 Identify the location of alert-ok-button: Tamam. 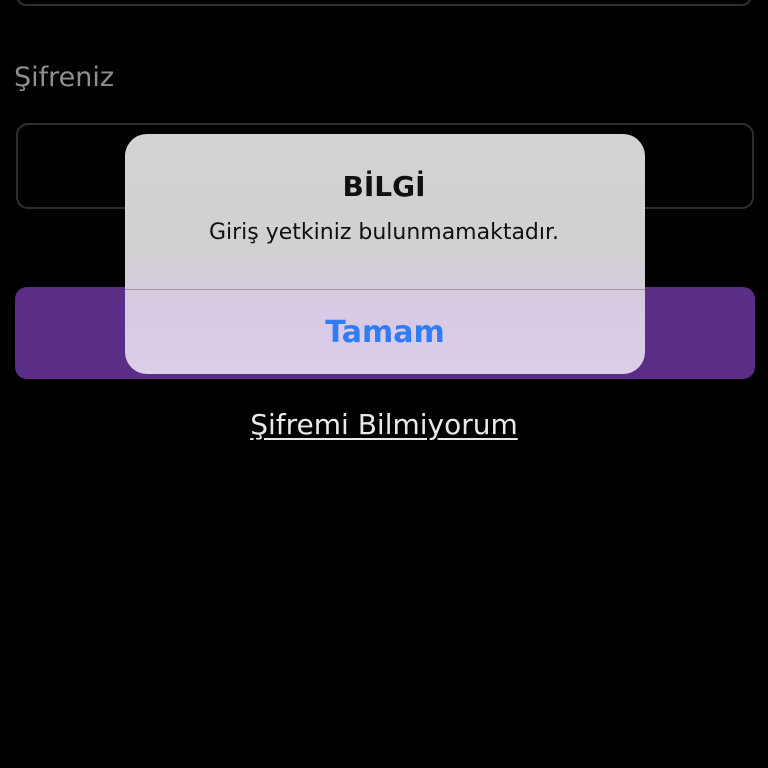
(385, 332).